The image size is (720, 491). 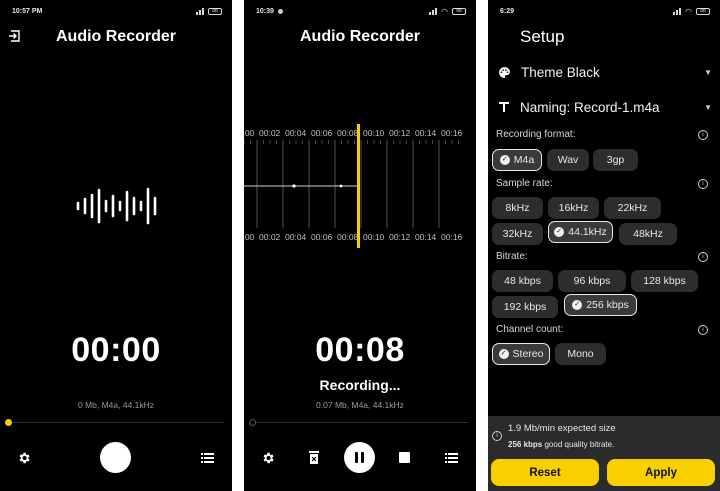 What do you see at coordinates (524, 160) in the screenshot?
I see `chip-label: M4a` at bounding box center [524, 160].